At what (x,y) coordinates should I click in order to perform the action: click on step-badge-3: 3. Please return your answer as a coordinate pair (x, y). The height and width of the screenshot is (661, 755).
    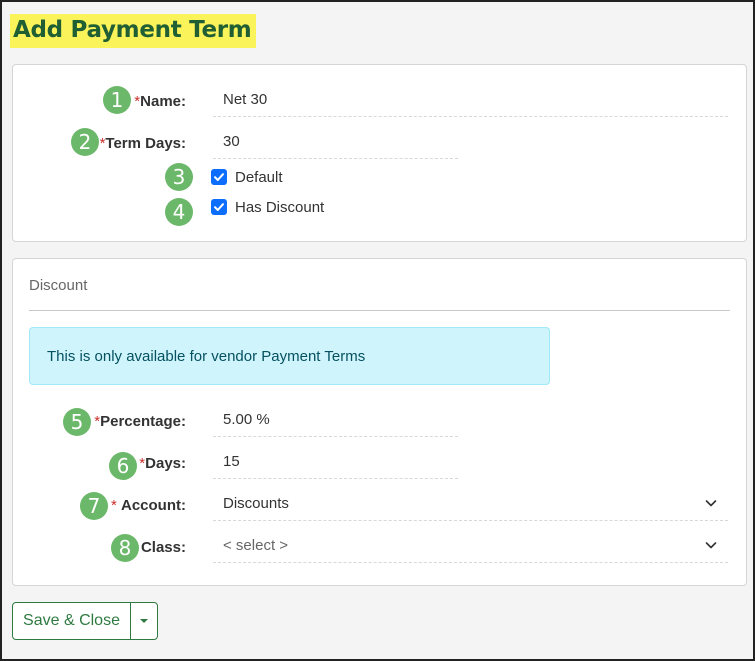
    Looking at the image, I should click on (179, 177).